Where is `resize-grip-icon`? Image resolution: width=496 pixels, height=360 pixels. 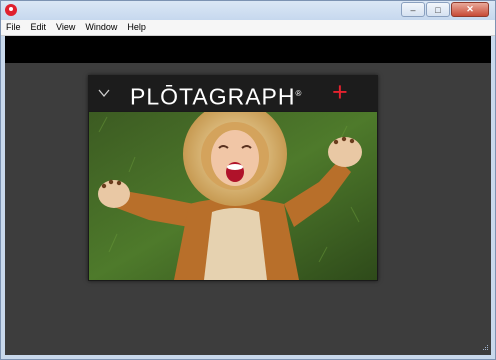 resize-grip-icon is located at coordinates (485, 349).